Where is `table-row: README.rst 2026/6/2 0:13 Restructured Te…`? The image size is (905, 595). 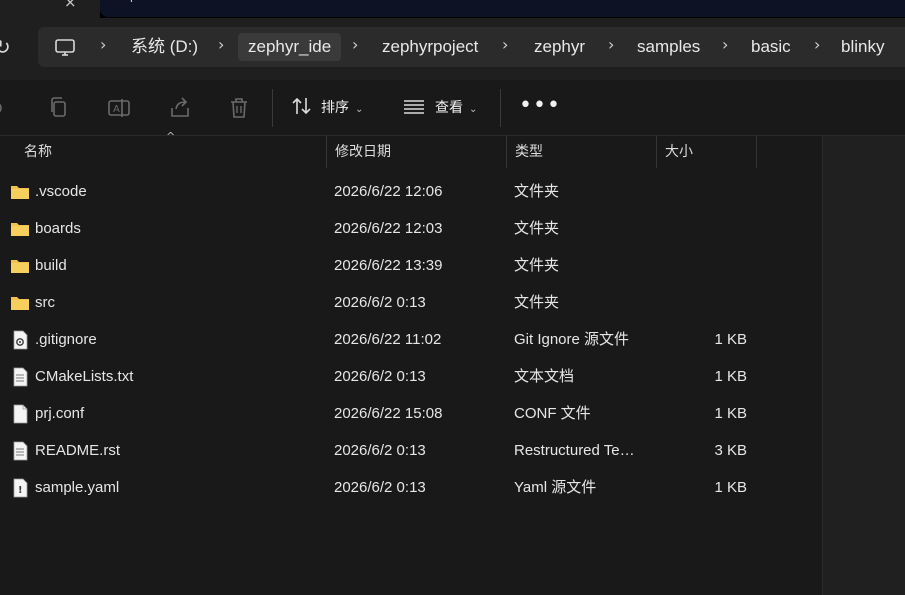 table-row: README.rst 2026/6/2 0:13 Restructured Te… is located at coordinates (411, 450).